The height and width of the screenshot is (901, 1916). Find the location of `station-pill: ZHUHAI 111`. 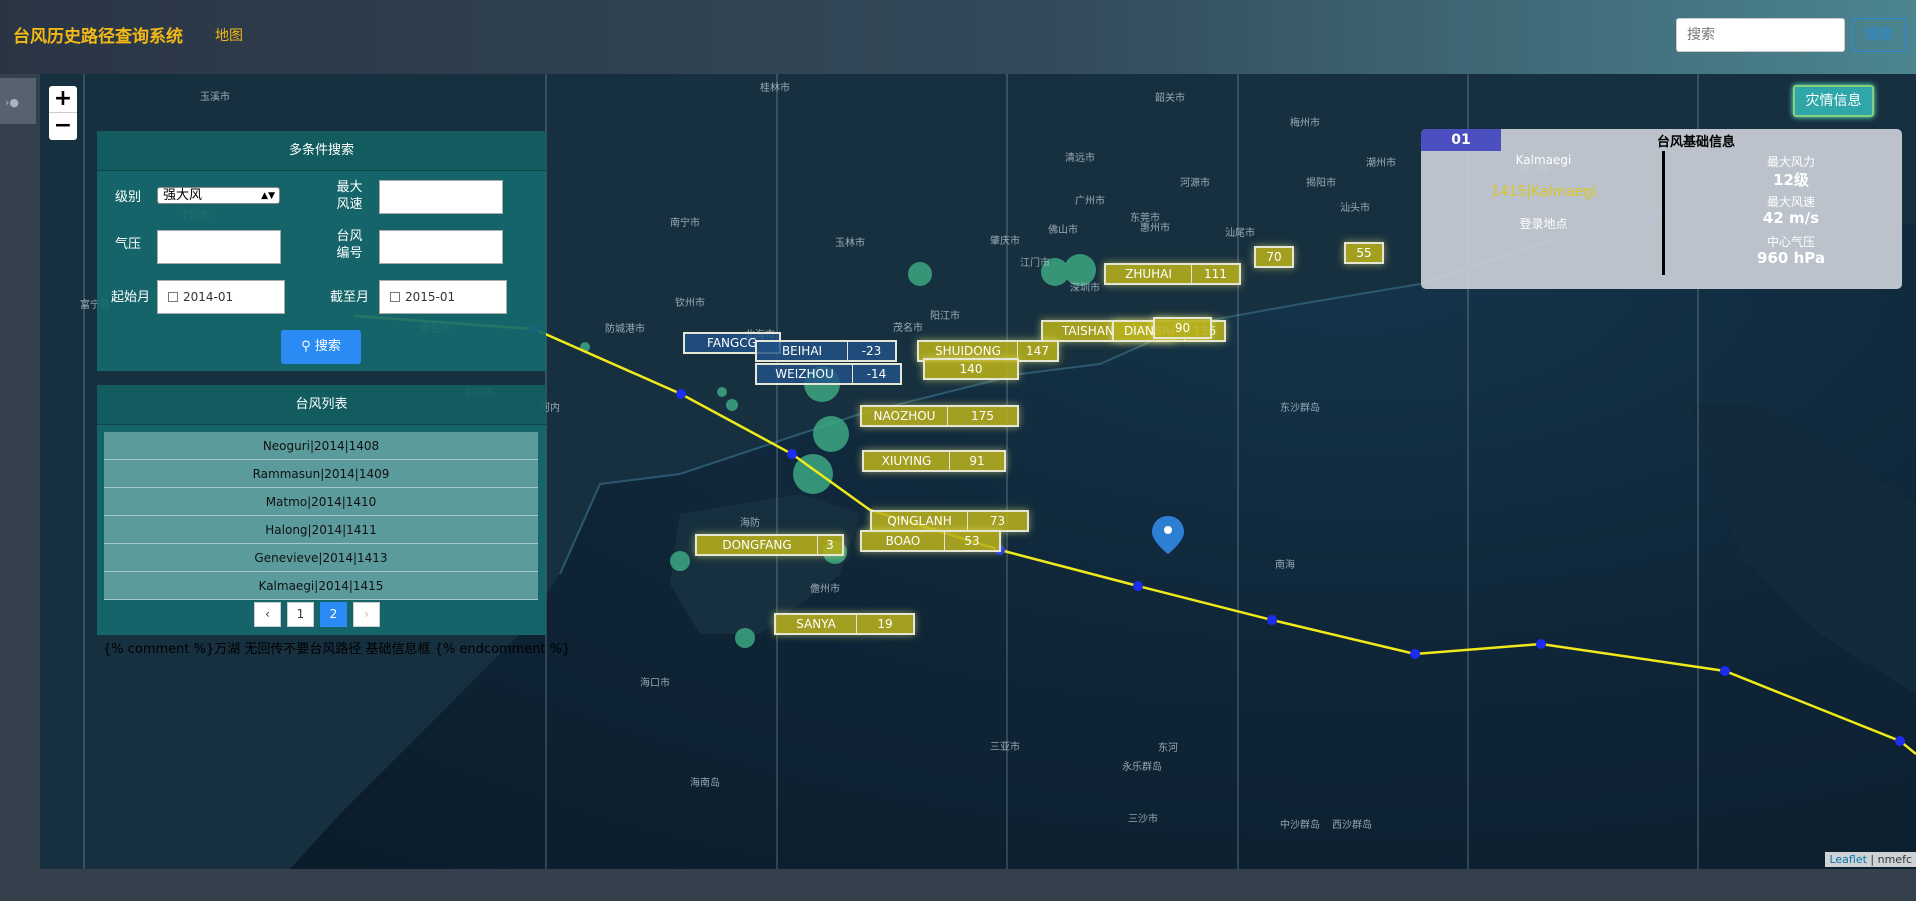

station-pill: ZHUHAI 111 is located at coordinates (1172, 274).